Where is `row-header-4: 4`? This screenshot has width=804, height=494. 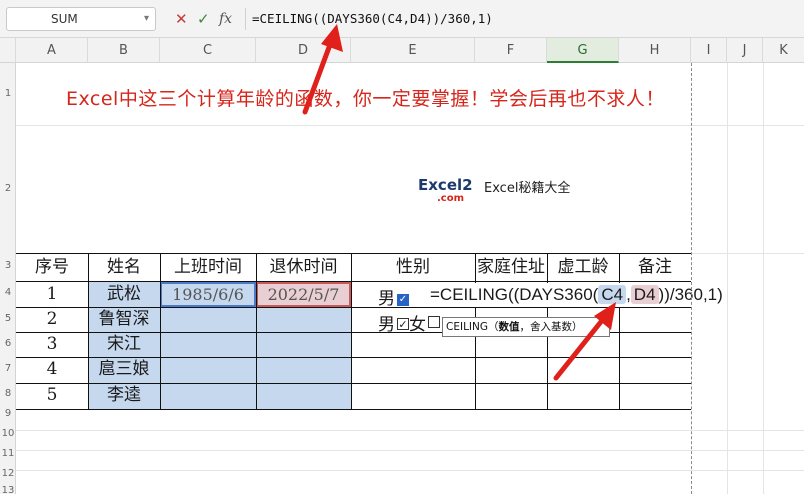 row-header-4: 4 is located at coordinates (8, 292).